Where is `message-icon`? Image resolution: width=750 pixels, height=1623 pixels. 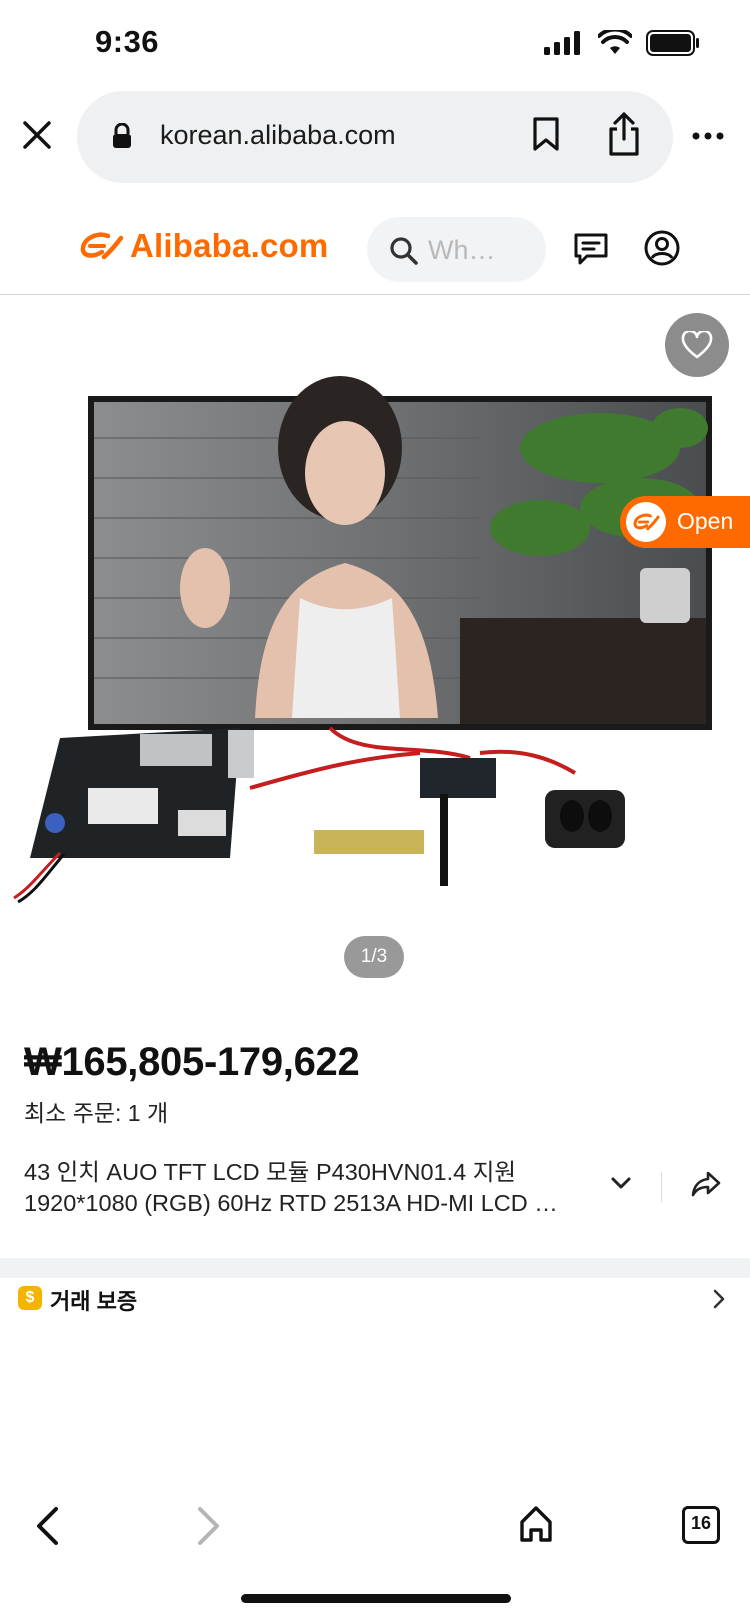 message-icon is located at coordinates (591, 249).